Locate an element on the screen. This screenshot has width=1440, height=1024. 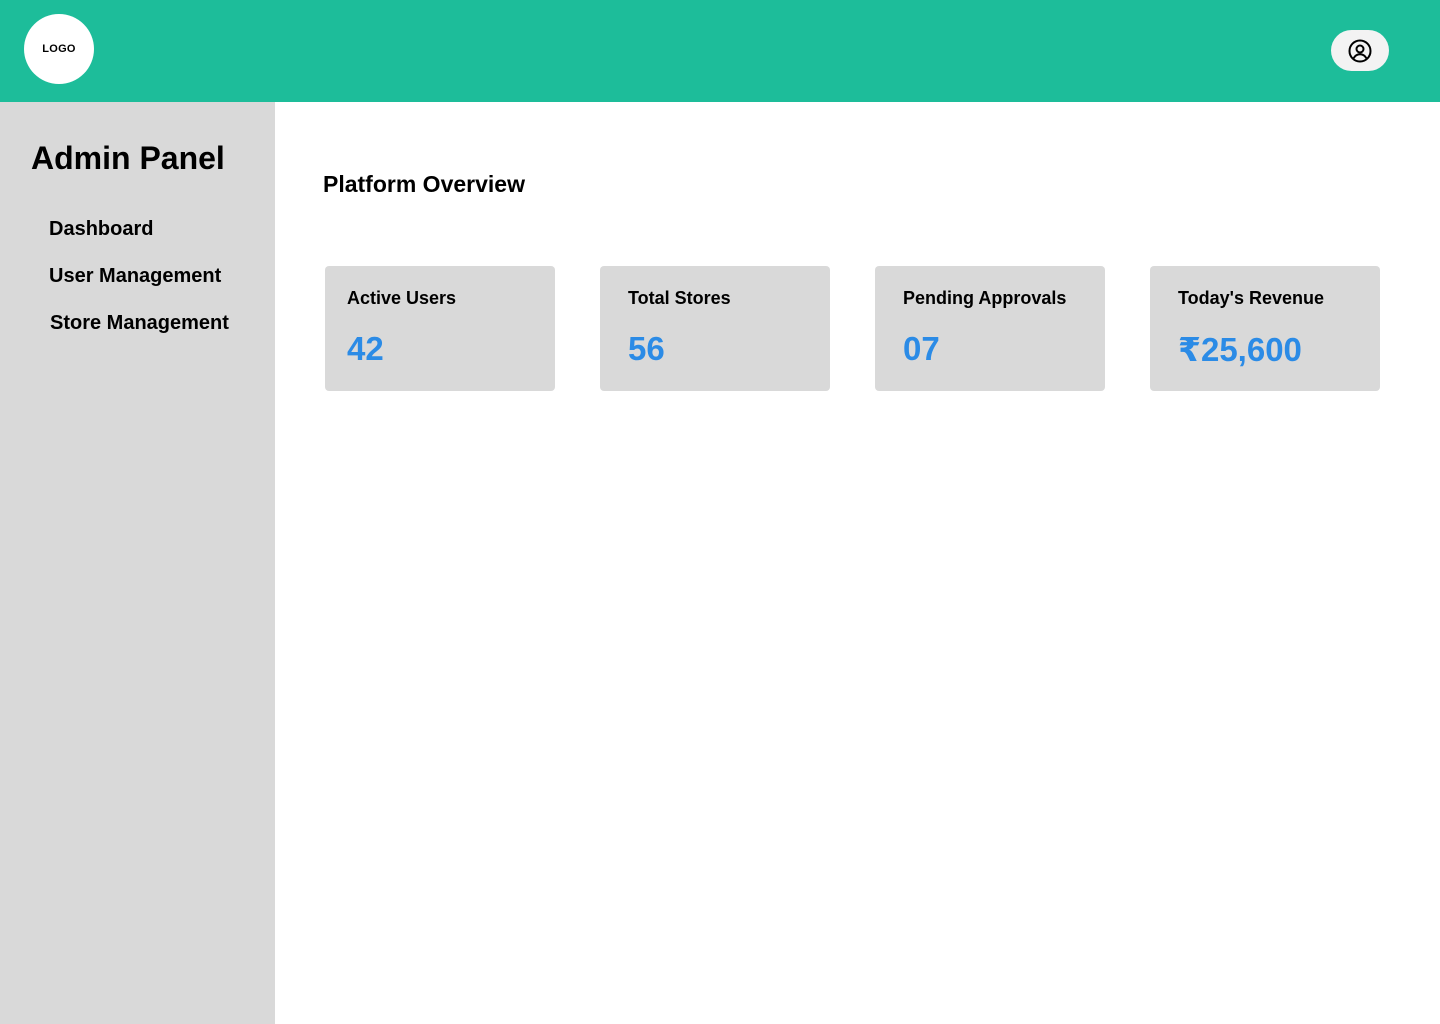
user-circle-icon is located at coordinates (1360, 50).